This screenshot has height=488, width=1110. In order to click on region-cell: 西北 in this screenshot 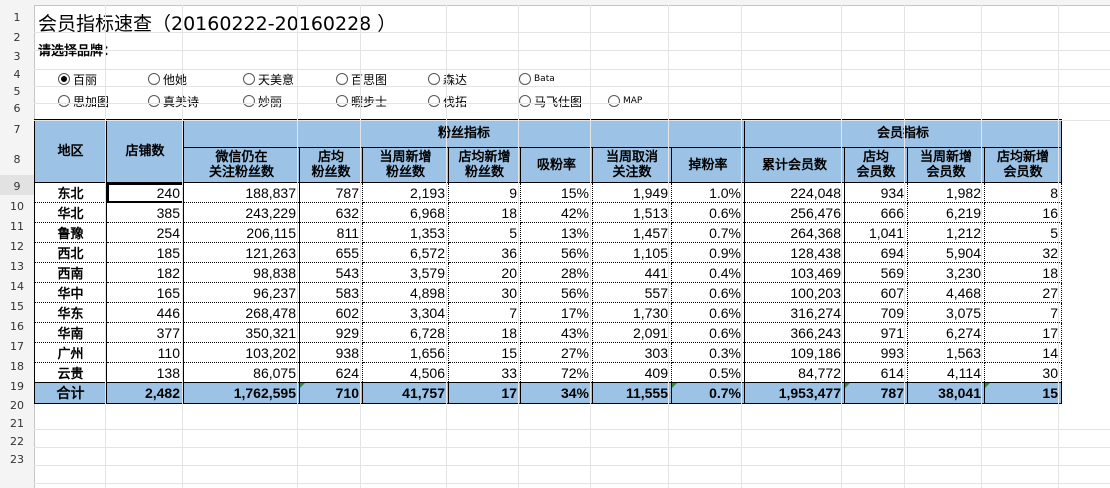, I will do `click(70, 252)`.